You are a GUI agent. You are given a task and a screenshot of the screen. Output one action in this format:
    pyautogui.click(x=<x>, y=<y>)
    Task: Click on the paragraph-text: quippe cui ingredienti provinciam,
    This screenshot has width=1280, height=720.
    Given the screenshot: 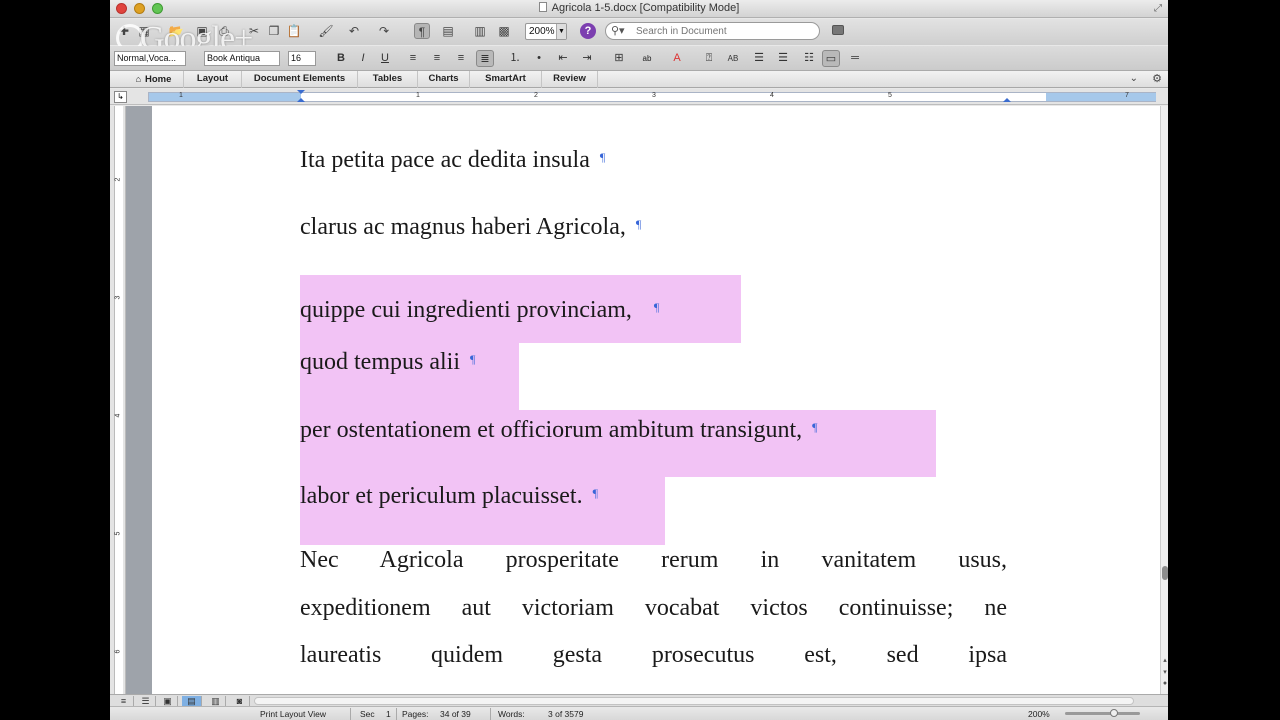 What is the action you would take?
    pyautogui.click(x=466, y=310)
    